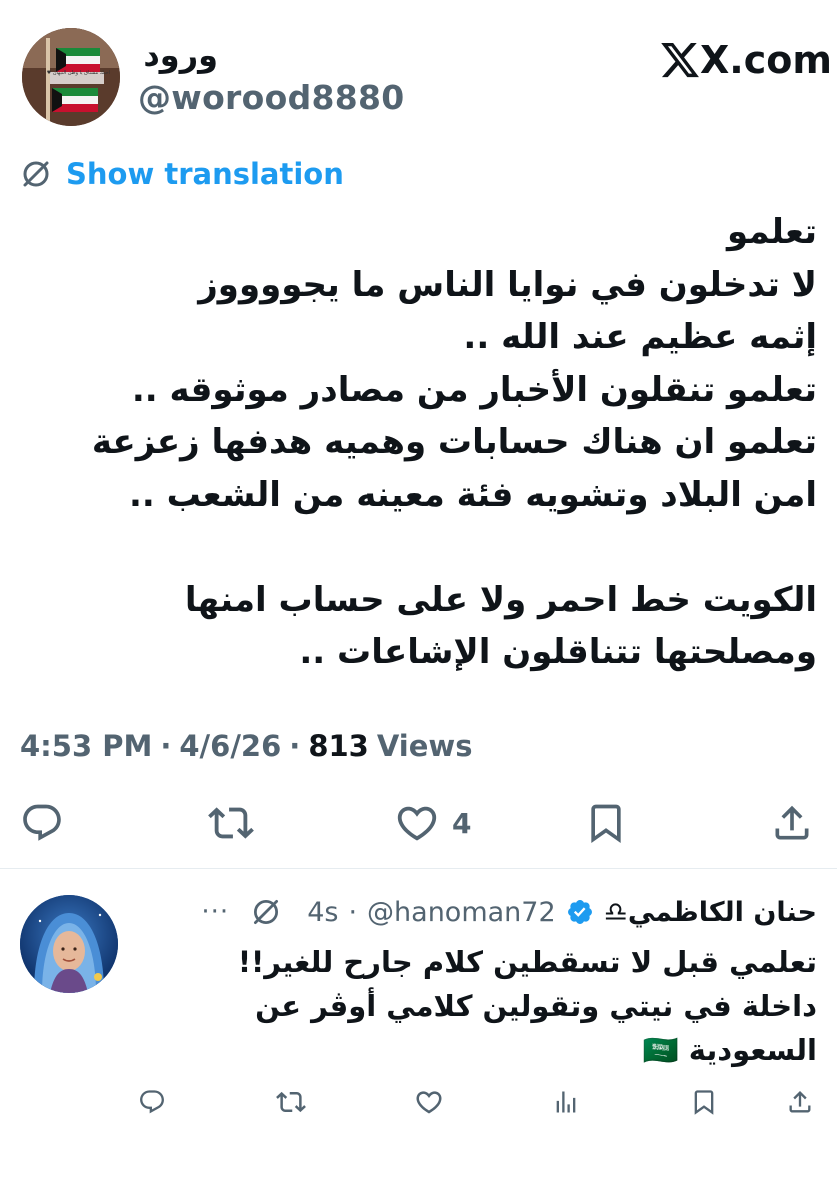  What do you see at coordinates (36, 174) in the screenshot?
I see `translate-icon` at bounding box center [36, 174].